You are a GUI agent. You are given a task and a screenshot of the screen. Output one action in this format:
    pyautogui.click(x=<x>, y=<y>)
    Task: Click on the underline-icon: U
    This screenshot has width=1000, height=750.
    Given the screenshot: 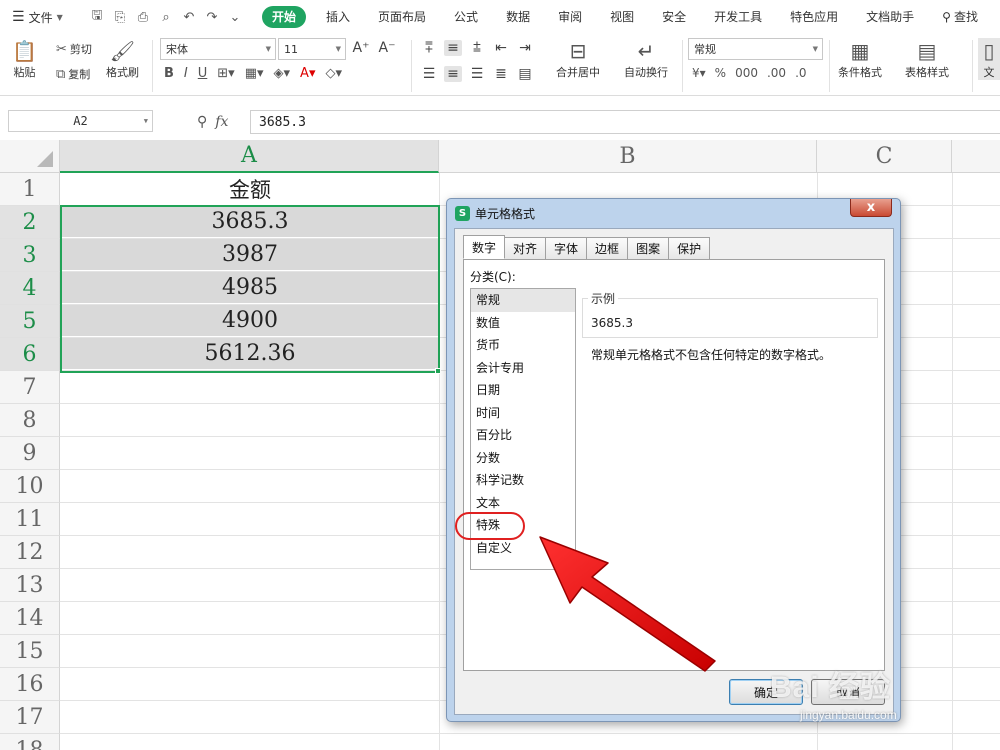 What is the action you would take?
    pyautogui.click(x=203, y=73)
    